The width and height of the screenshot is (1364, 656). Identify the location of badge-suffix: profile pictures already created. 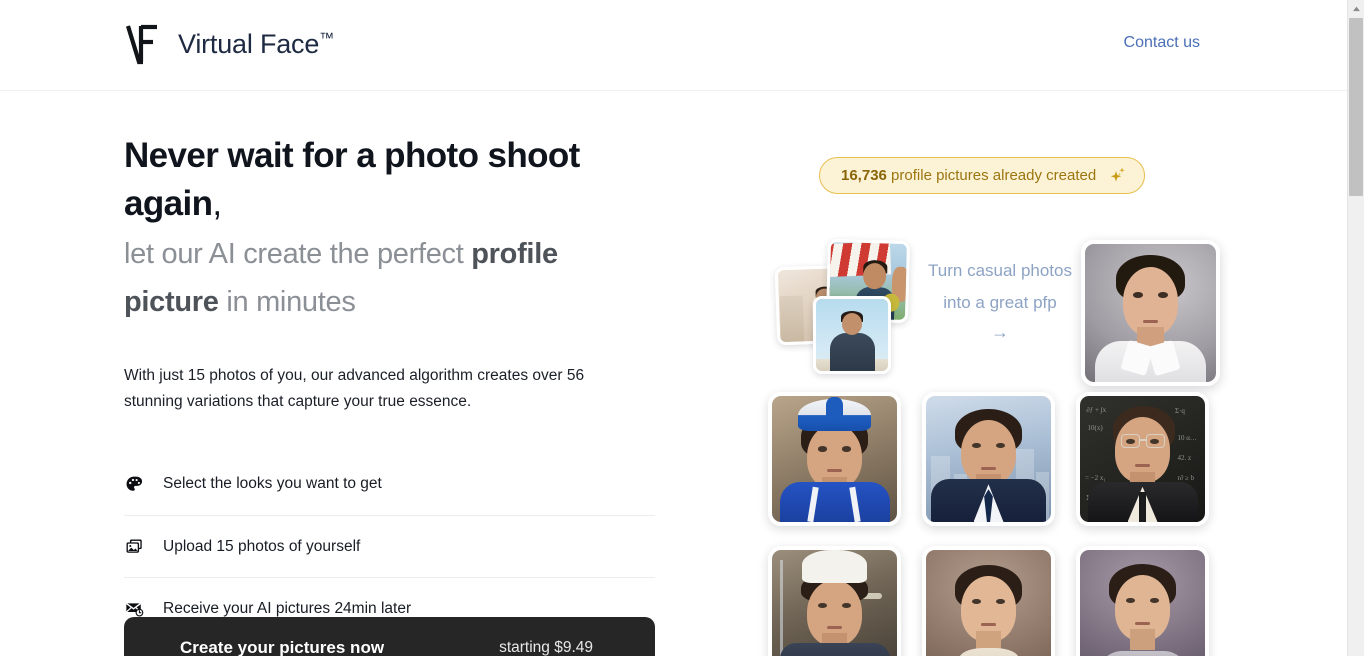
(991, 175).